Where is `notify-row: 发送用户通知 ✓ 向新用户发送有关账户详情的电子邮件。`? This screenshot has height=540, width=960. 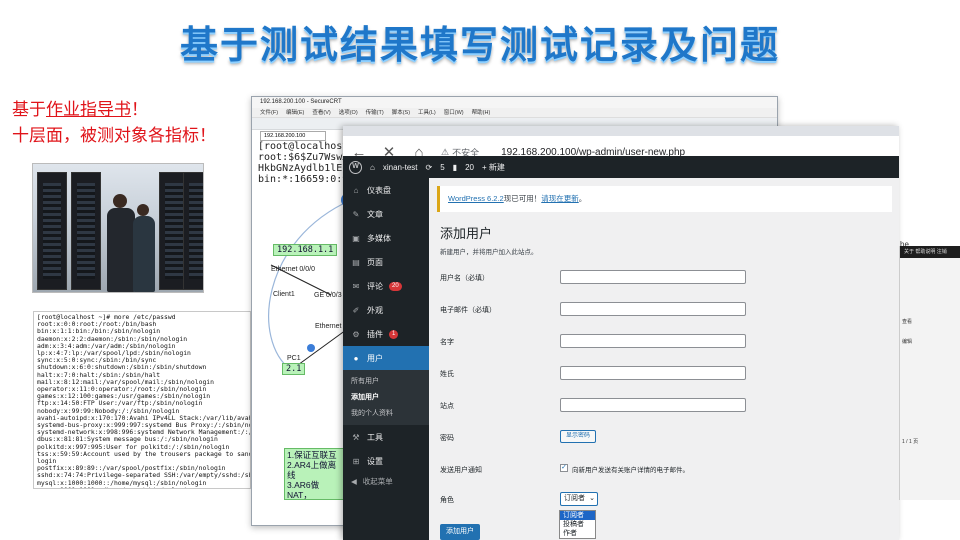
notify-row: 发送用户通知 ✓ 向新用户发送有关账户详情的电子邮件。 is located at coordinates (669, 471).